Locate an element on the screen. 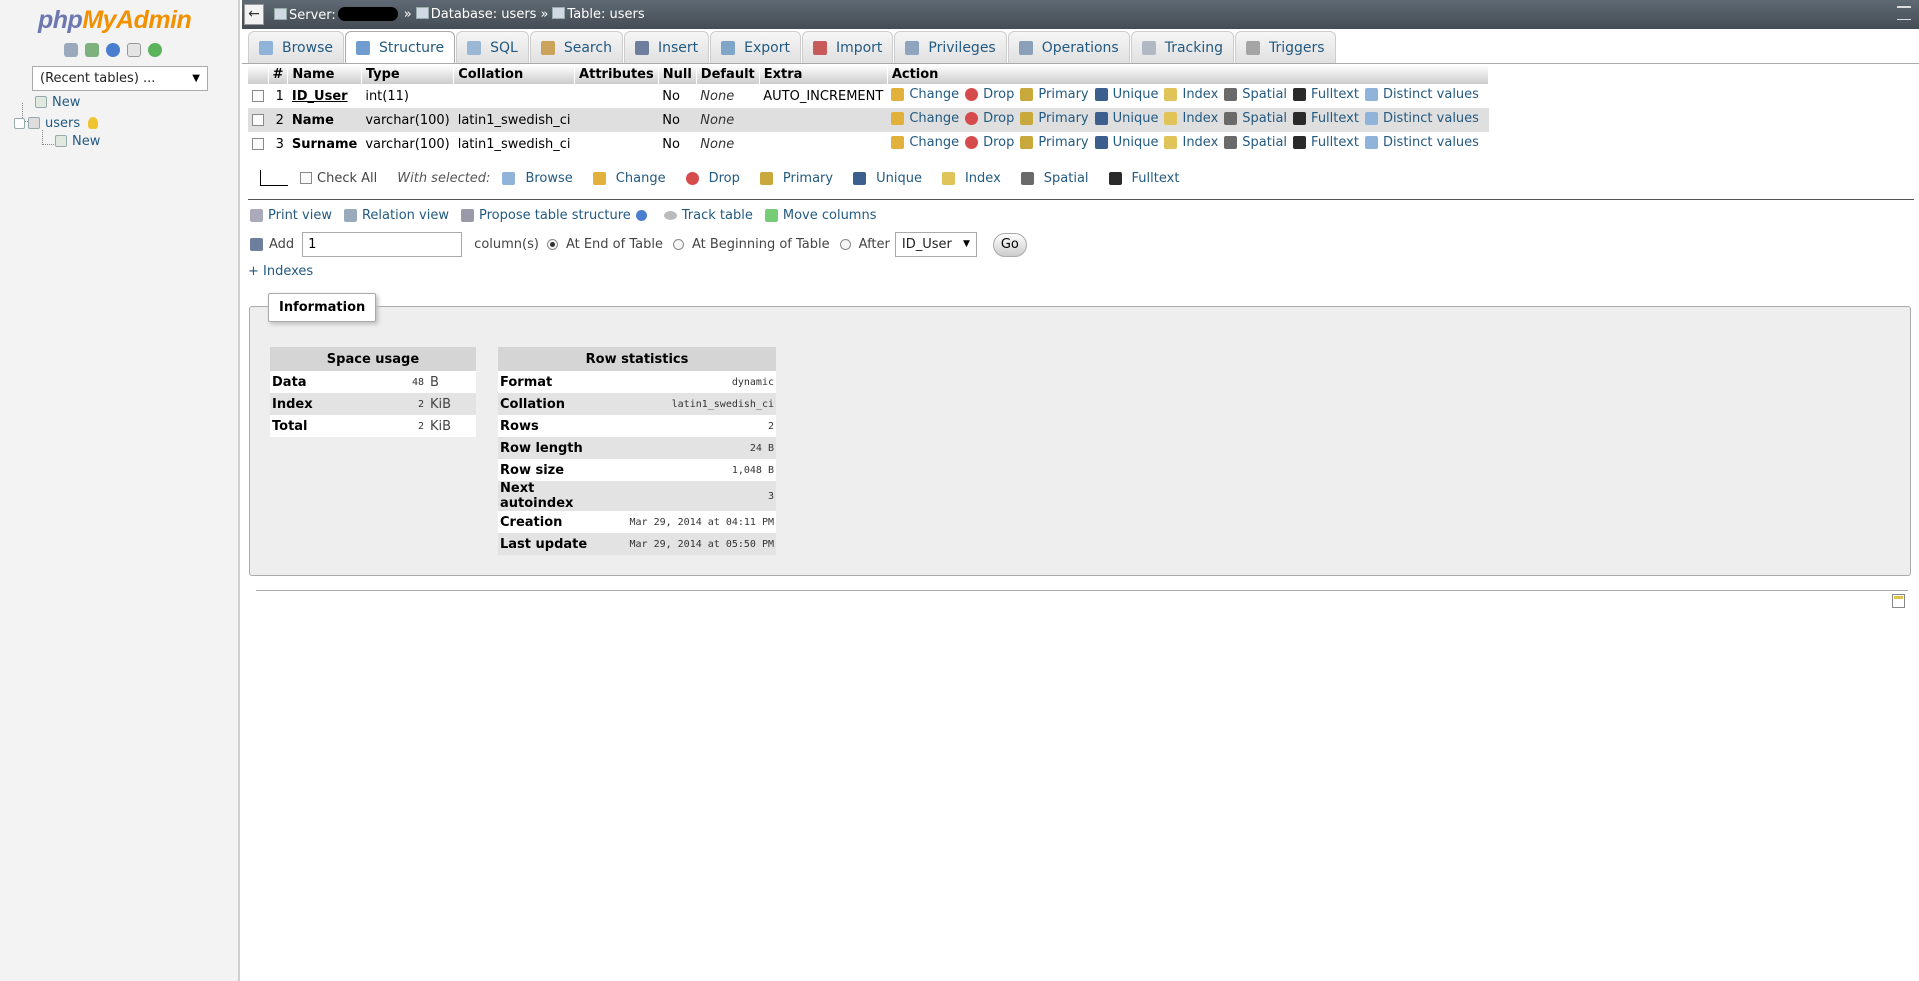  with-selected-fulltext-button: Fulltext is located at coordinates (1143, 178).